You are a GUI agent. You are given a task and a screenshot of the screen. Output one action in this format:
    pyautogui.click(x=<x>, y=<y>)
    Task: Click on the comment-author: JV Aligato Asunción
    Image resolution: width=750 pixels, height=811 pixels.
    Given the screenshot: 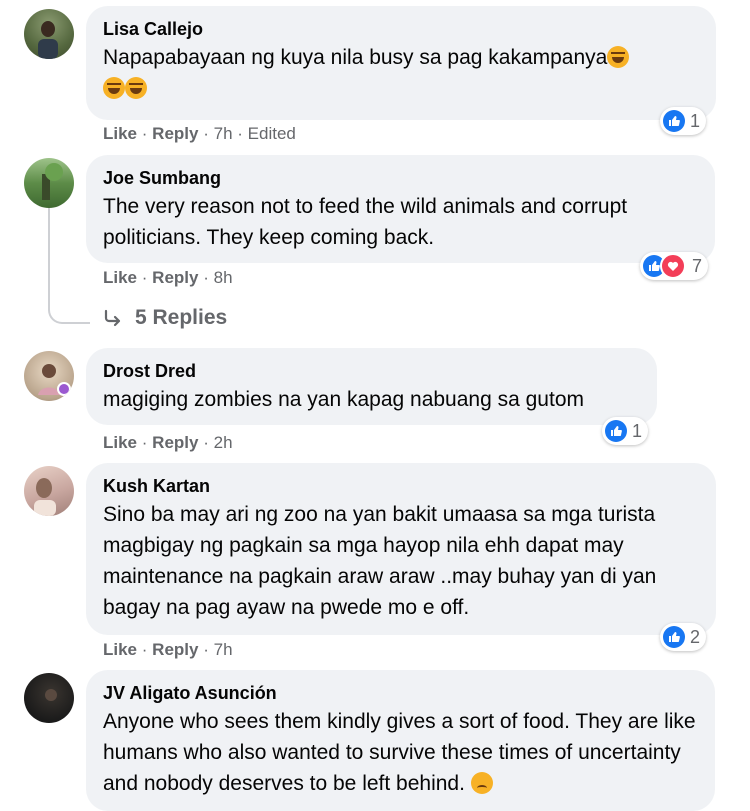 What is the action you would take?
    pyautogui.click(x=400, y=693)
    